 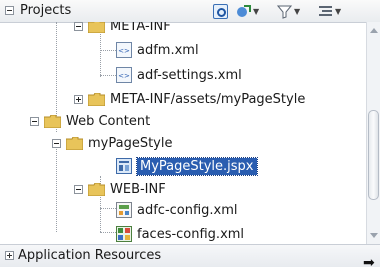 I want to click on tree-folder-web-inf: WEB-INF, so click(x=127, y=189).